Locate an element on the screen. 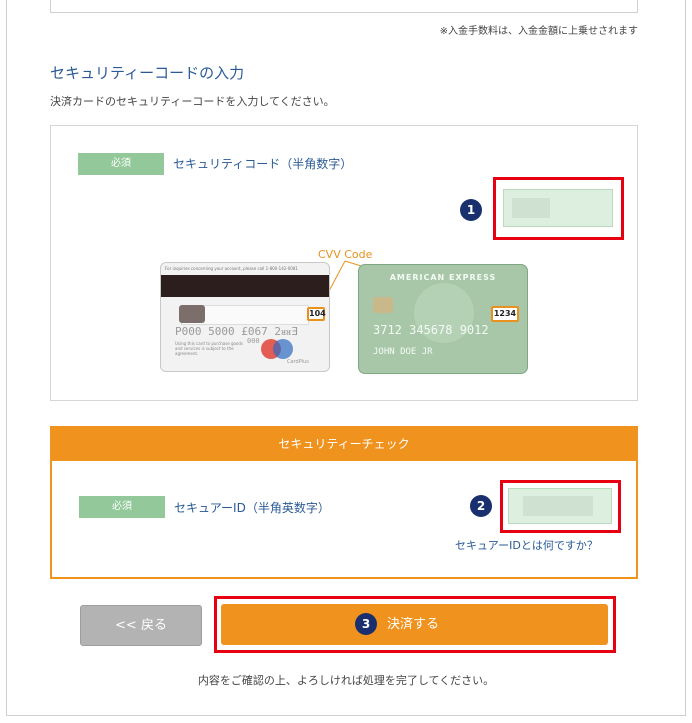 This screenshot has width=692, height=723. step-2-badge: 2 is located at coordinates (481, 506).